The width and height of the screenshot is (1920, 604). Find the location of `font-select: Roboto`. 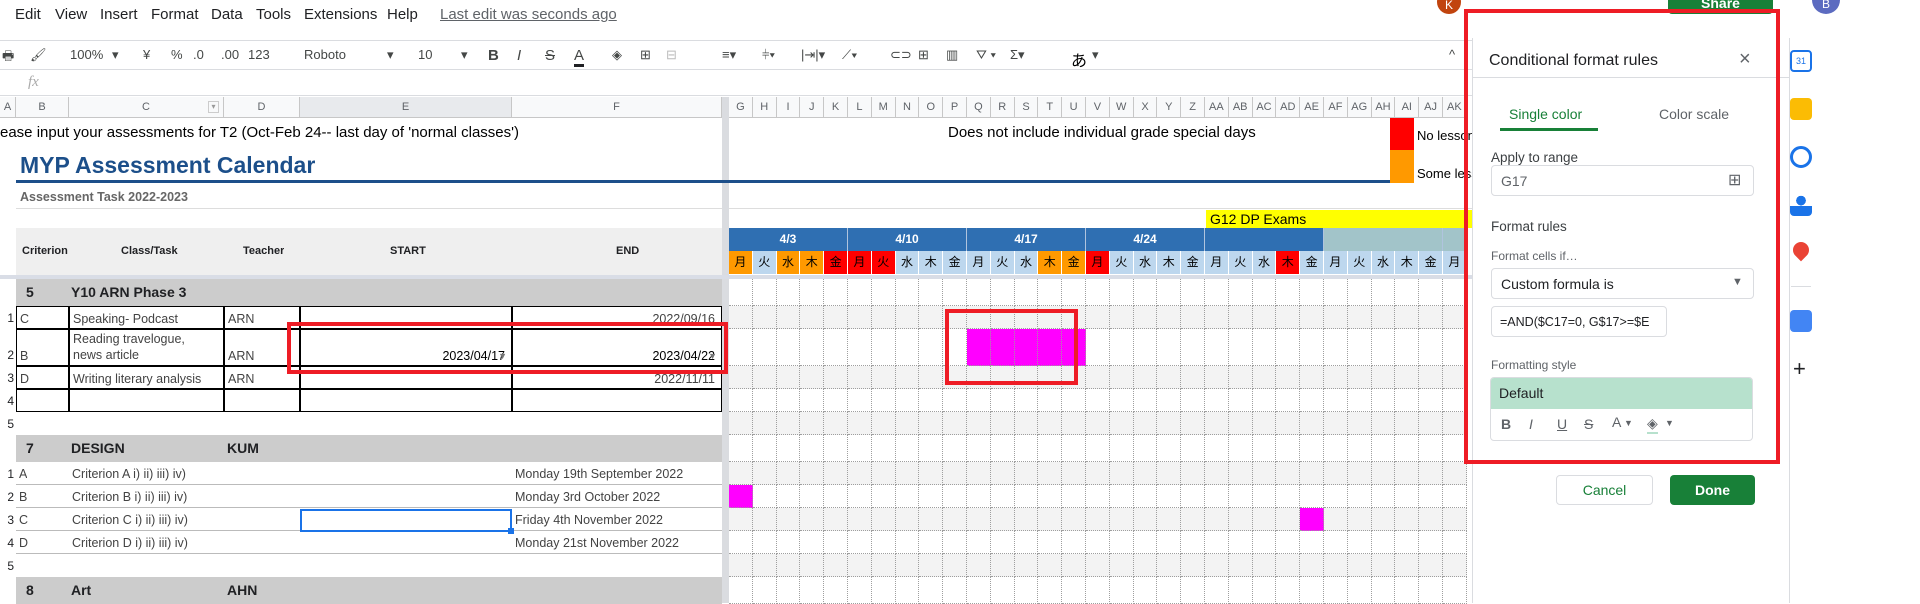

font-select: Roboto is located at coordinates (325, 54).